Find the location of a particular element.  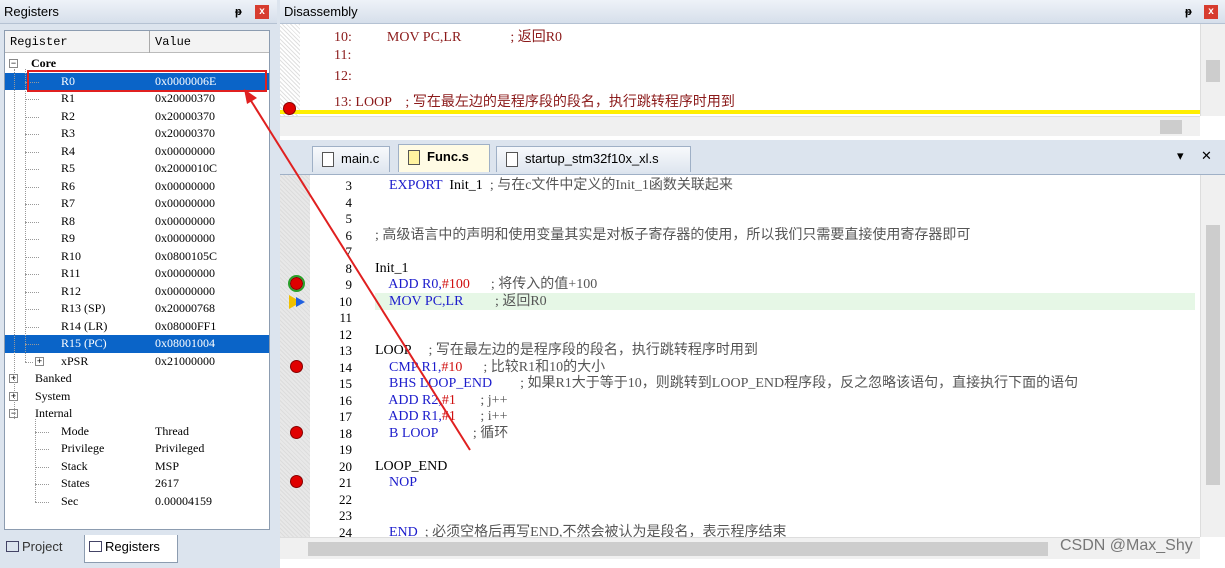

editor-vscroll is located at coordinates (1212, 356).